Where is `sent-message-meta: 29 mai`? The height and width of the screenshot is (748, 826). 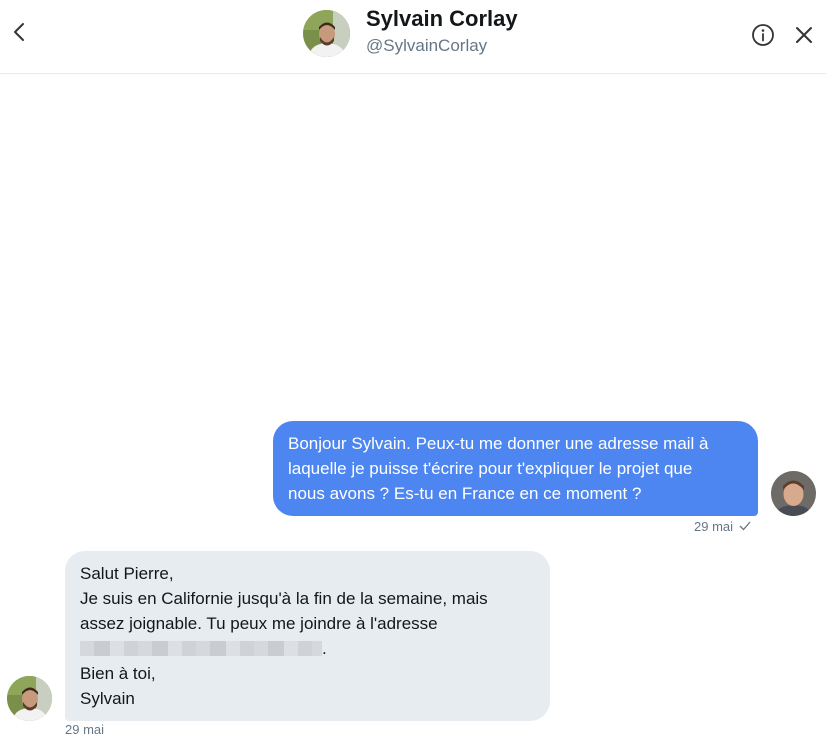 sent-message-meta: 29 mai is located at coordinates (722, 526).